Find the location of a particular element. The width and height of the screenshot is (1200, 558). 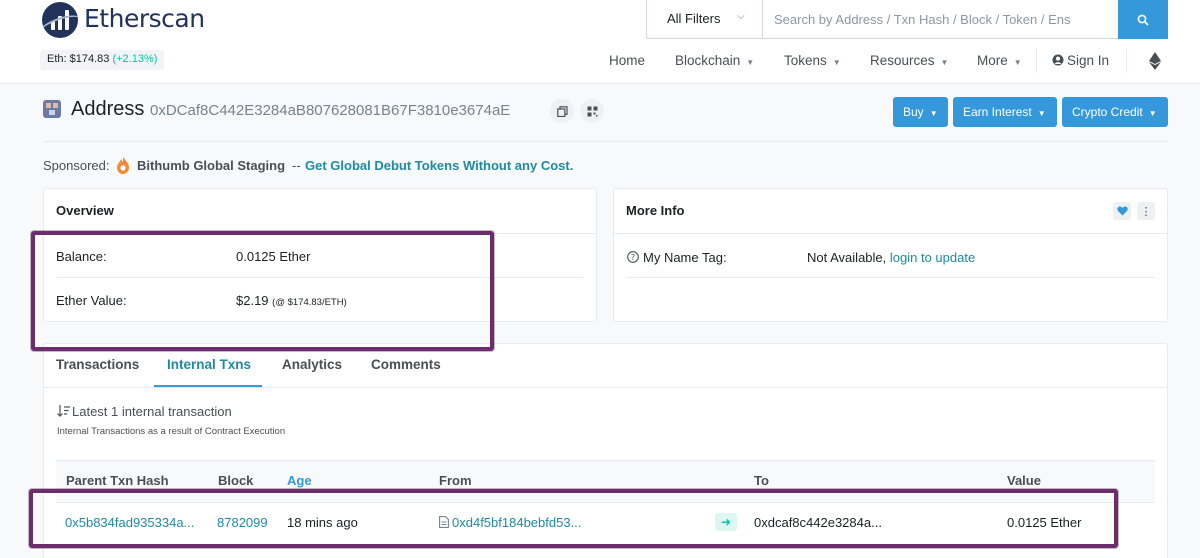

contract-file-icon is located at coordinates (444, 522).